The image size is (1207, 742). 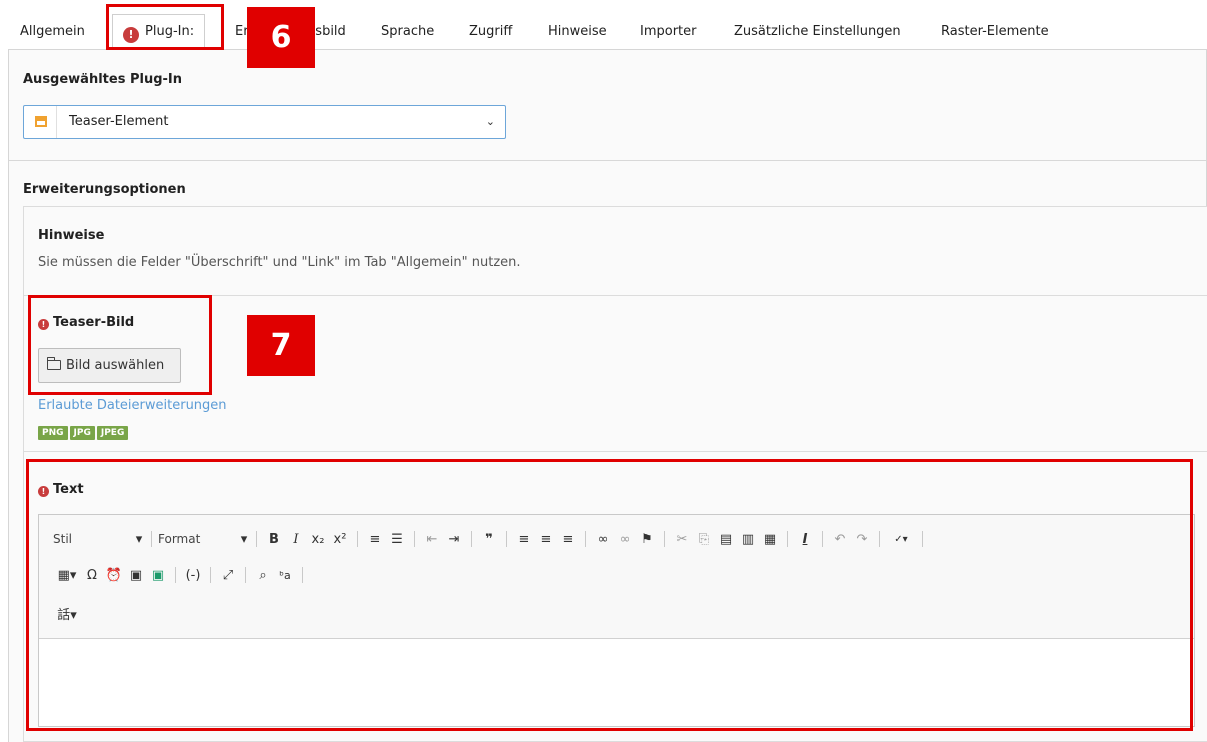 I want to click on tab-sprache: Sprache, so click(x=407, y=32).